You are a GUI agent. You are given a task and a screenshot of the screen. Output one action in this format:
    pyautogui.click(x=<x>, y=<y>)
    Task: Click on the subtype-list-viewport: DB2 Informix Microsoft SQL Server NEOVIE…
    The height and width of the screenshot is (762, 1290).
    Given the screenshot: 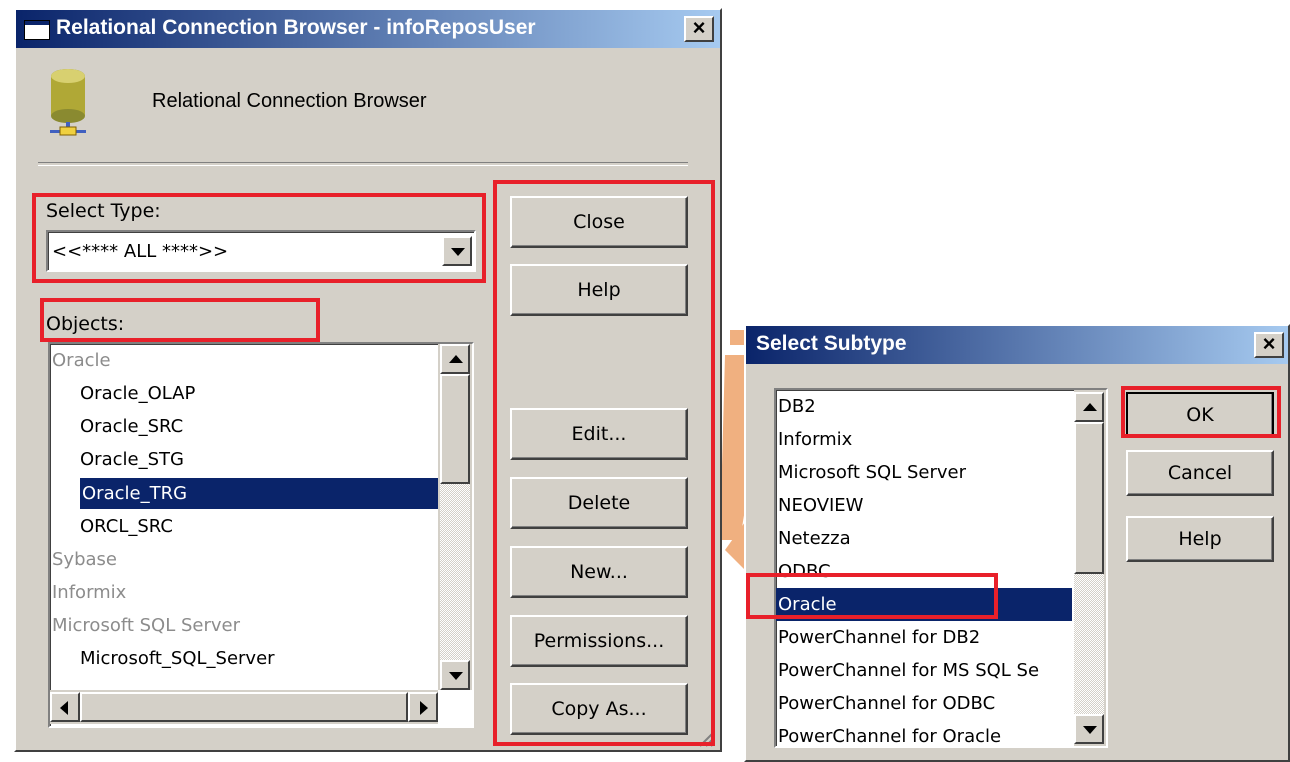 What is the action you would take?
    pyautogui.click(x=924, y=568)
    